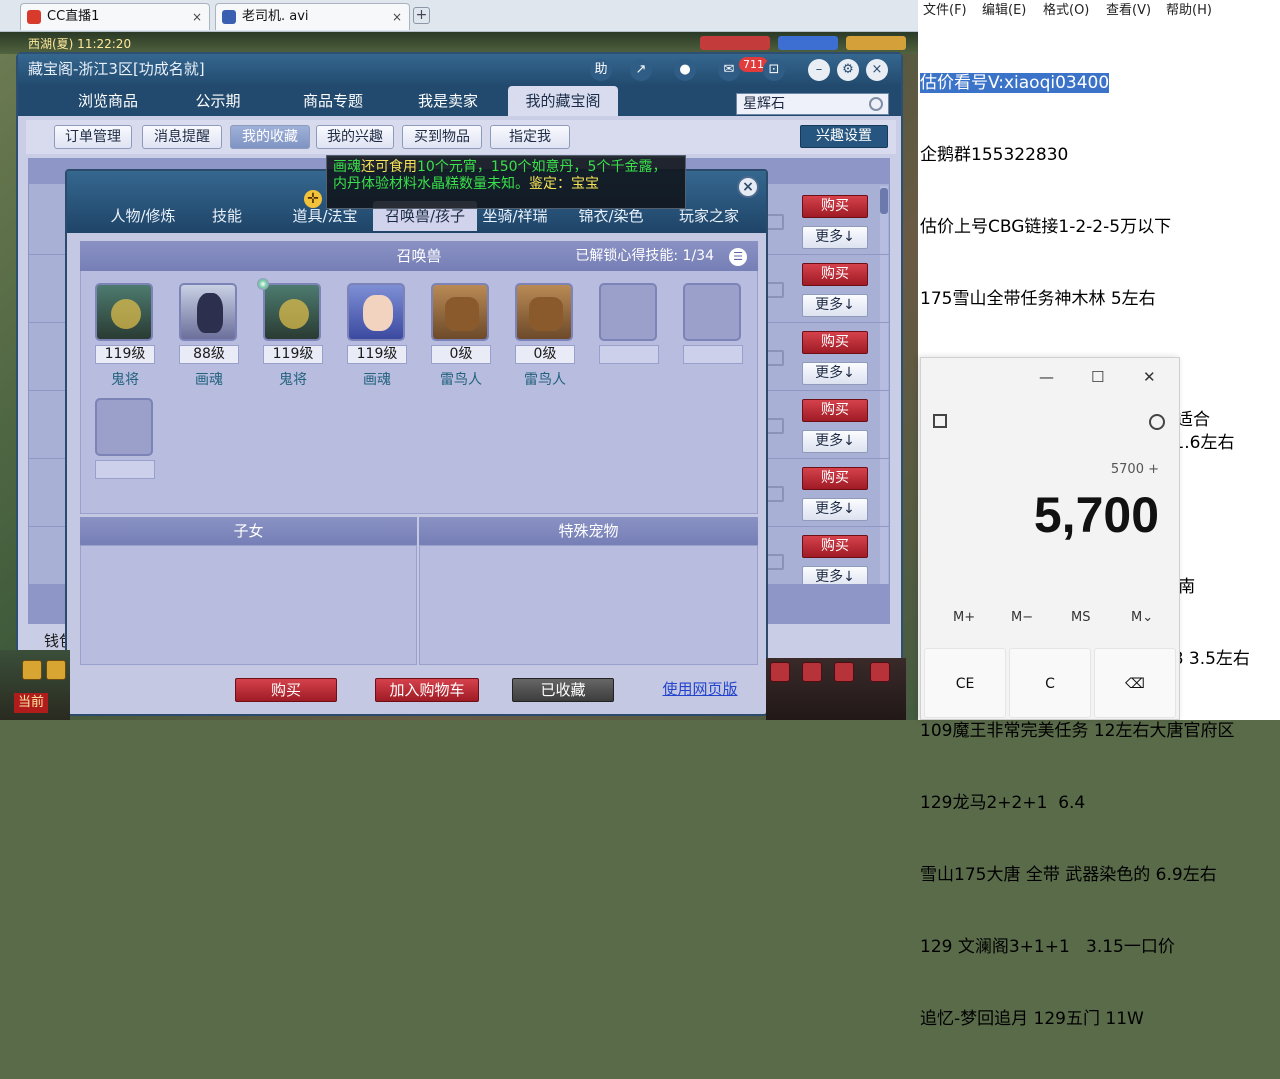  What do you see at coordinates (812, 104) in the screenshot?
I see `search-input: 星辉石` at bounding box center [812, 104].